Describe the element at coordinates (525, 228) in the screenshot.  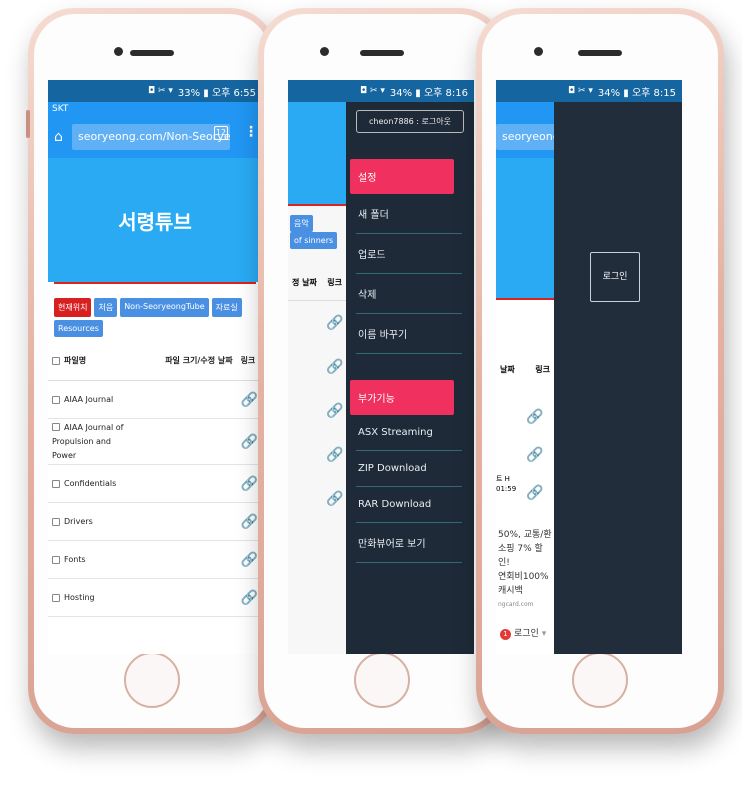
I see `peek-banner` at that location.